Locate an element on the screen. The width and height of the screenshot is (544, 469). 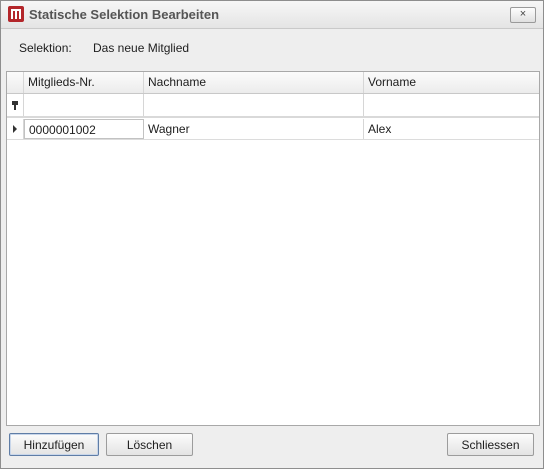
filter-indicator-cell is located at coordinates (15, 105).